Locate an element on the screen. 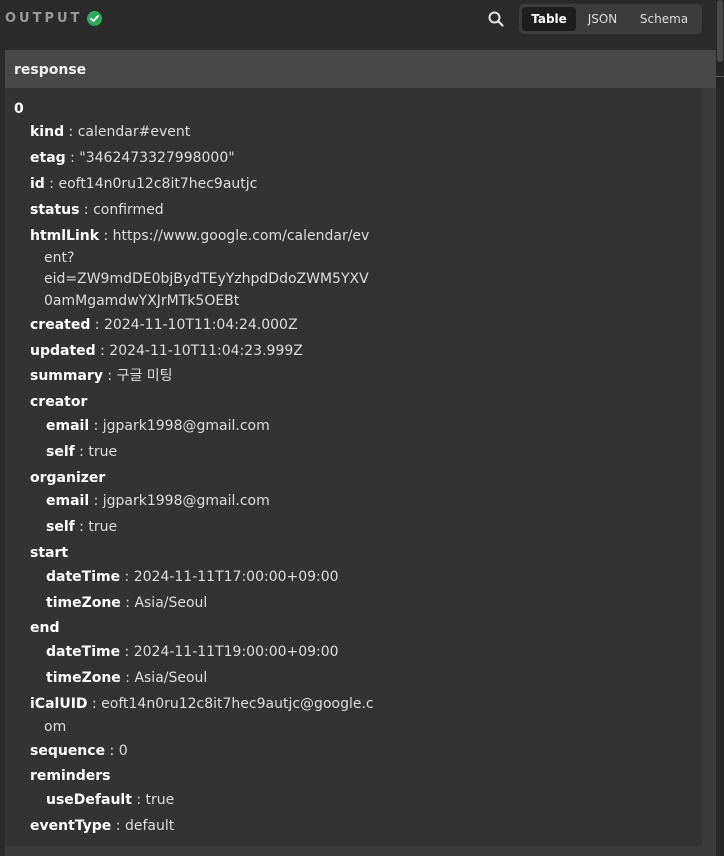 The width and height of the screenshot is (724, 856). tab-table: Table is located at coordinates (549, 19).